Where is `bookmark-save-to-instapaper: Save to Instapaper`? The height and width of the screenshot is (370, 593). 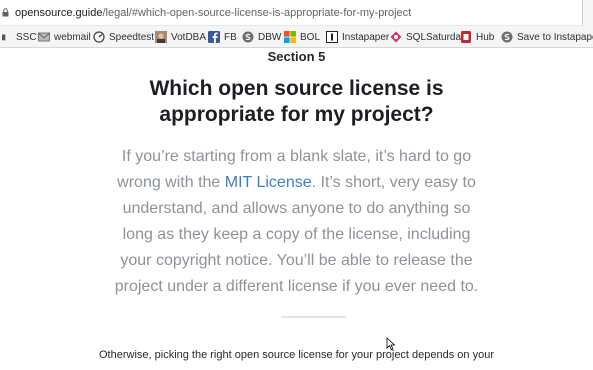 bookmark-save-to-instapaper: Save to Instapaper is located at coordinates (547, 37).